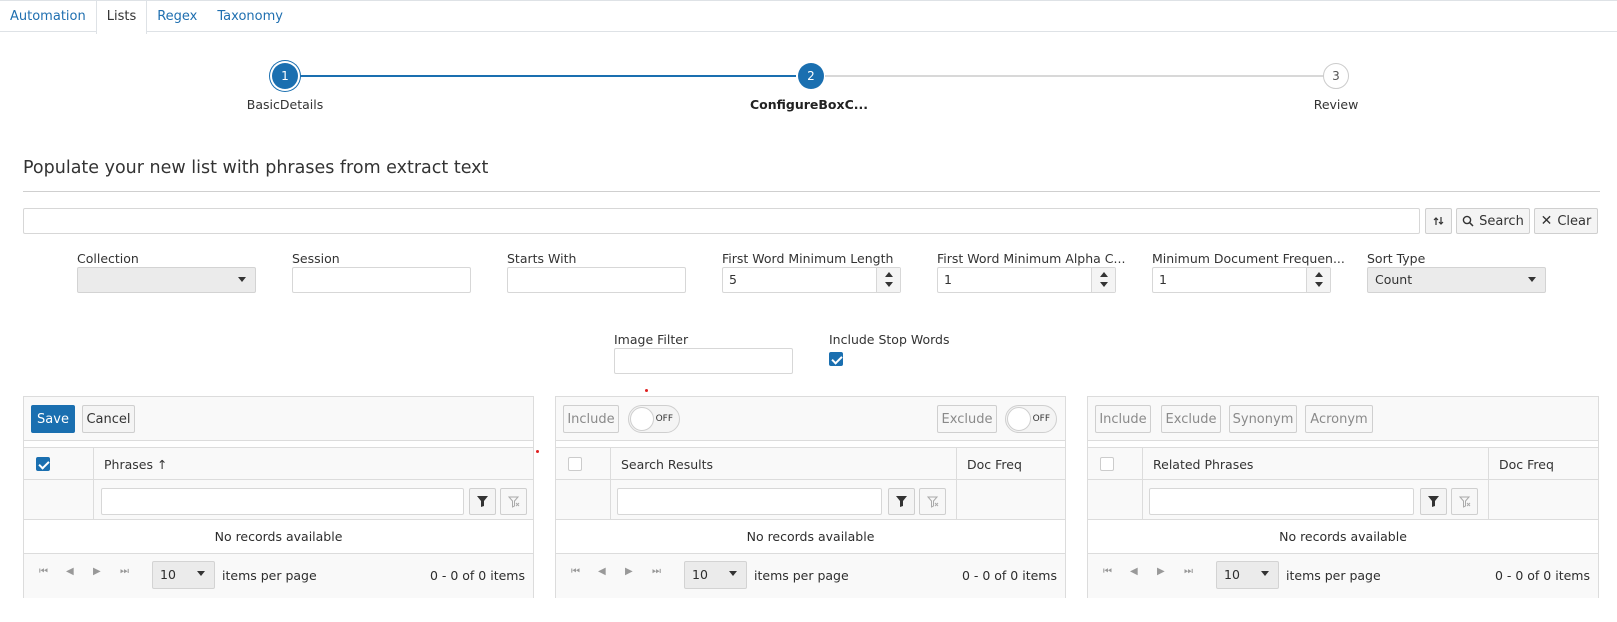 Image resolution: width=1617 pixels, height=622 pixels. What do you see at coordinates (1241, 280) in the screenshot?
I see `min-doc-freq-stepper: 1` at bounding box center [1241, 280].